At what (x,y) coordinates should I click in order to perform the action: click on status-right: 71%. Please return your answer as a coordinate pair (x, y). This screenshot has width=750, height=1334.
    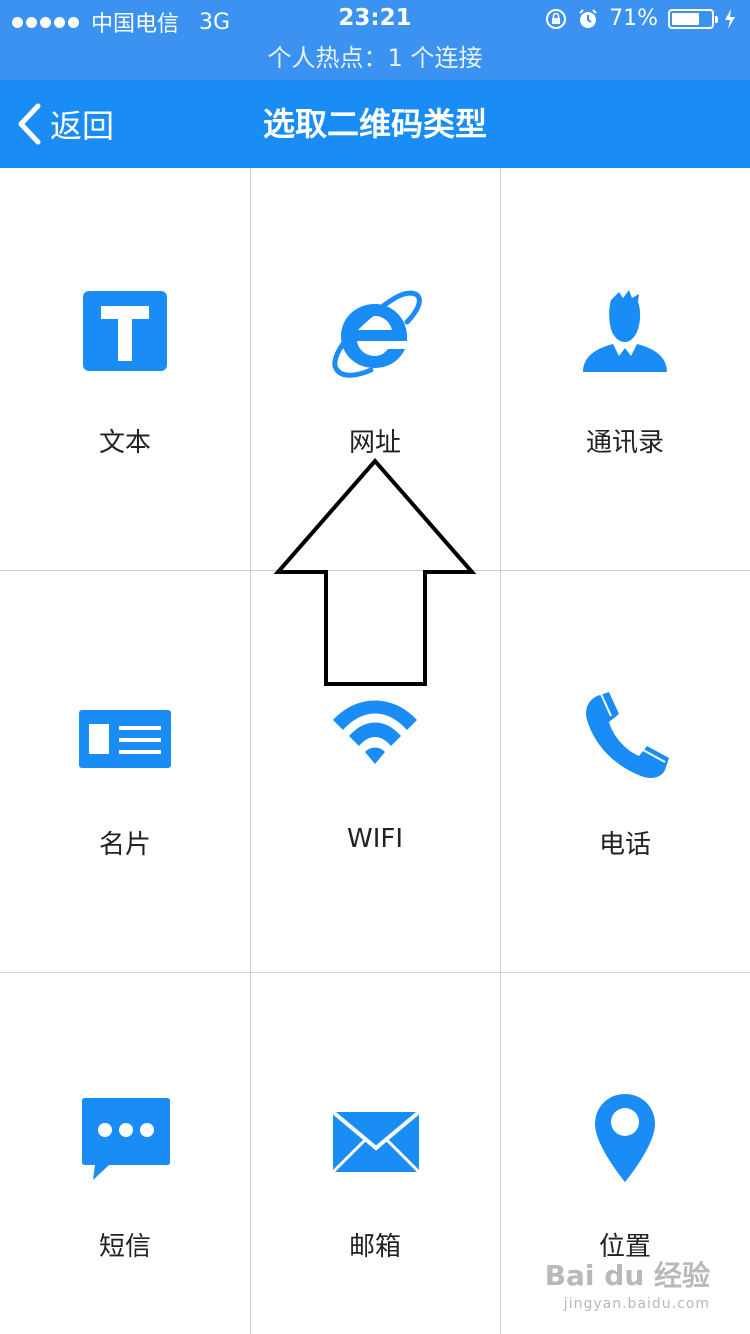
    Looking at the image, I should click on (640, 18).